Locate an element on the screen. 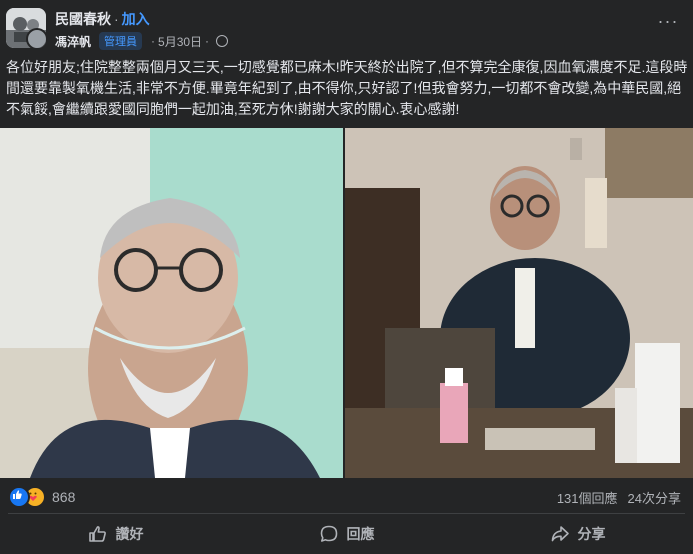 This screenshot has width=693, height=554. globe-icon is located at coordinates (222, 41).